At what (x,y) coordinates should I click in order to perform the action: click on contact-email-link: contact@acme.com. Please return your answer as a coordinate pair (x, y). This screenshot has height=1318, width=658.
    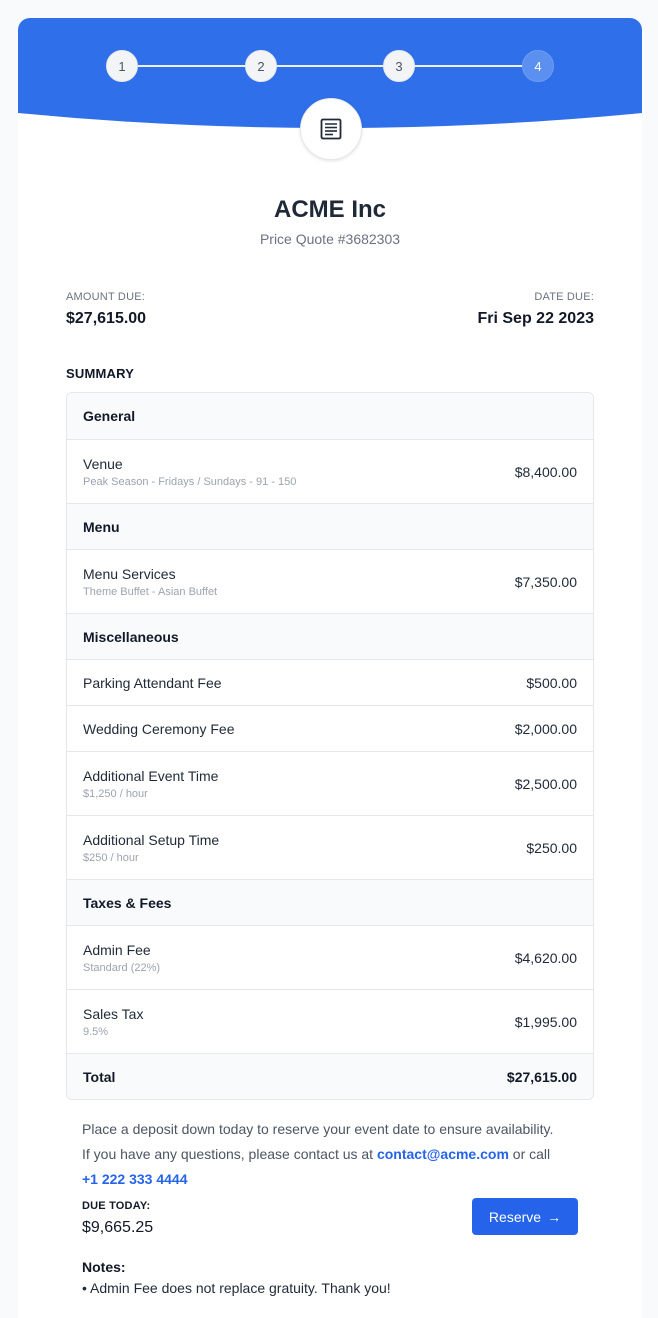
    Looking at the image, I should click on (443, 1154).